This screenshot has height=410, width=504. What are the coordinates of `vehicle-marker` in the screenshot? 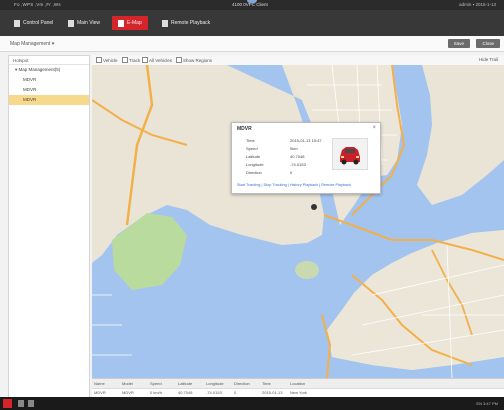 It's located at (314, 207).